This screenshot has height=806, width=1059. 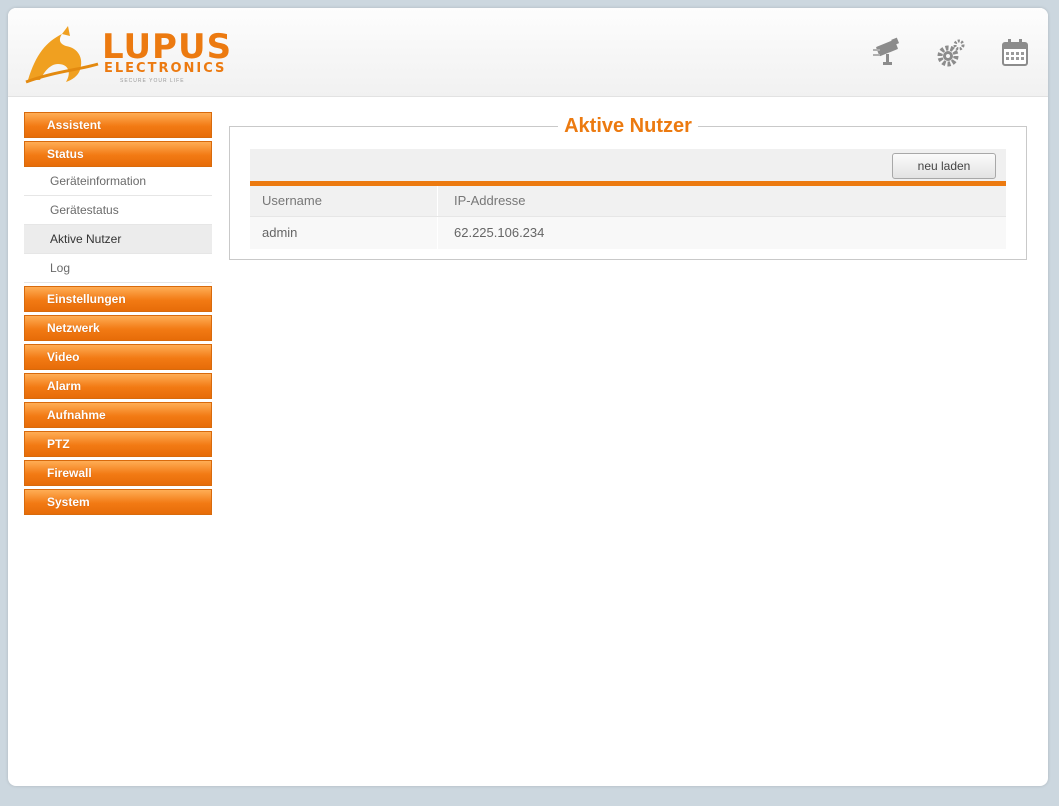 I want to click on camera-icon, so click(x=887, y=53).